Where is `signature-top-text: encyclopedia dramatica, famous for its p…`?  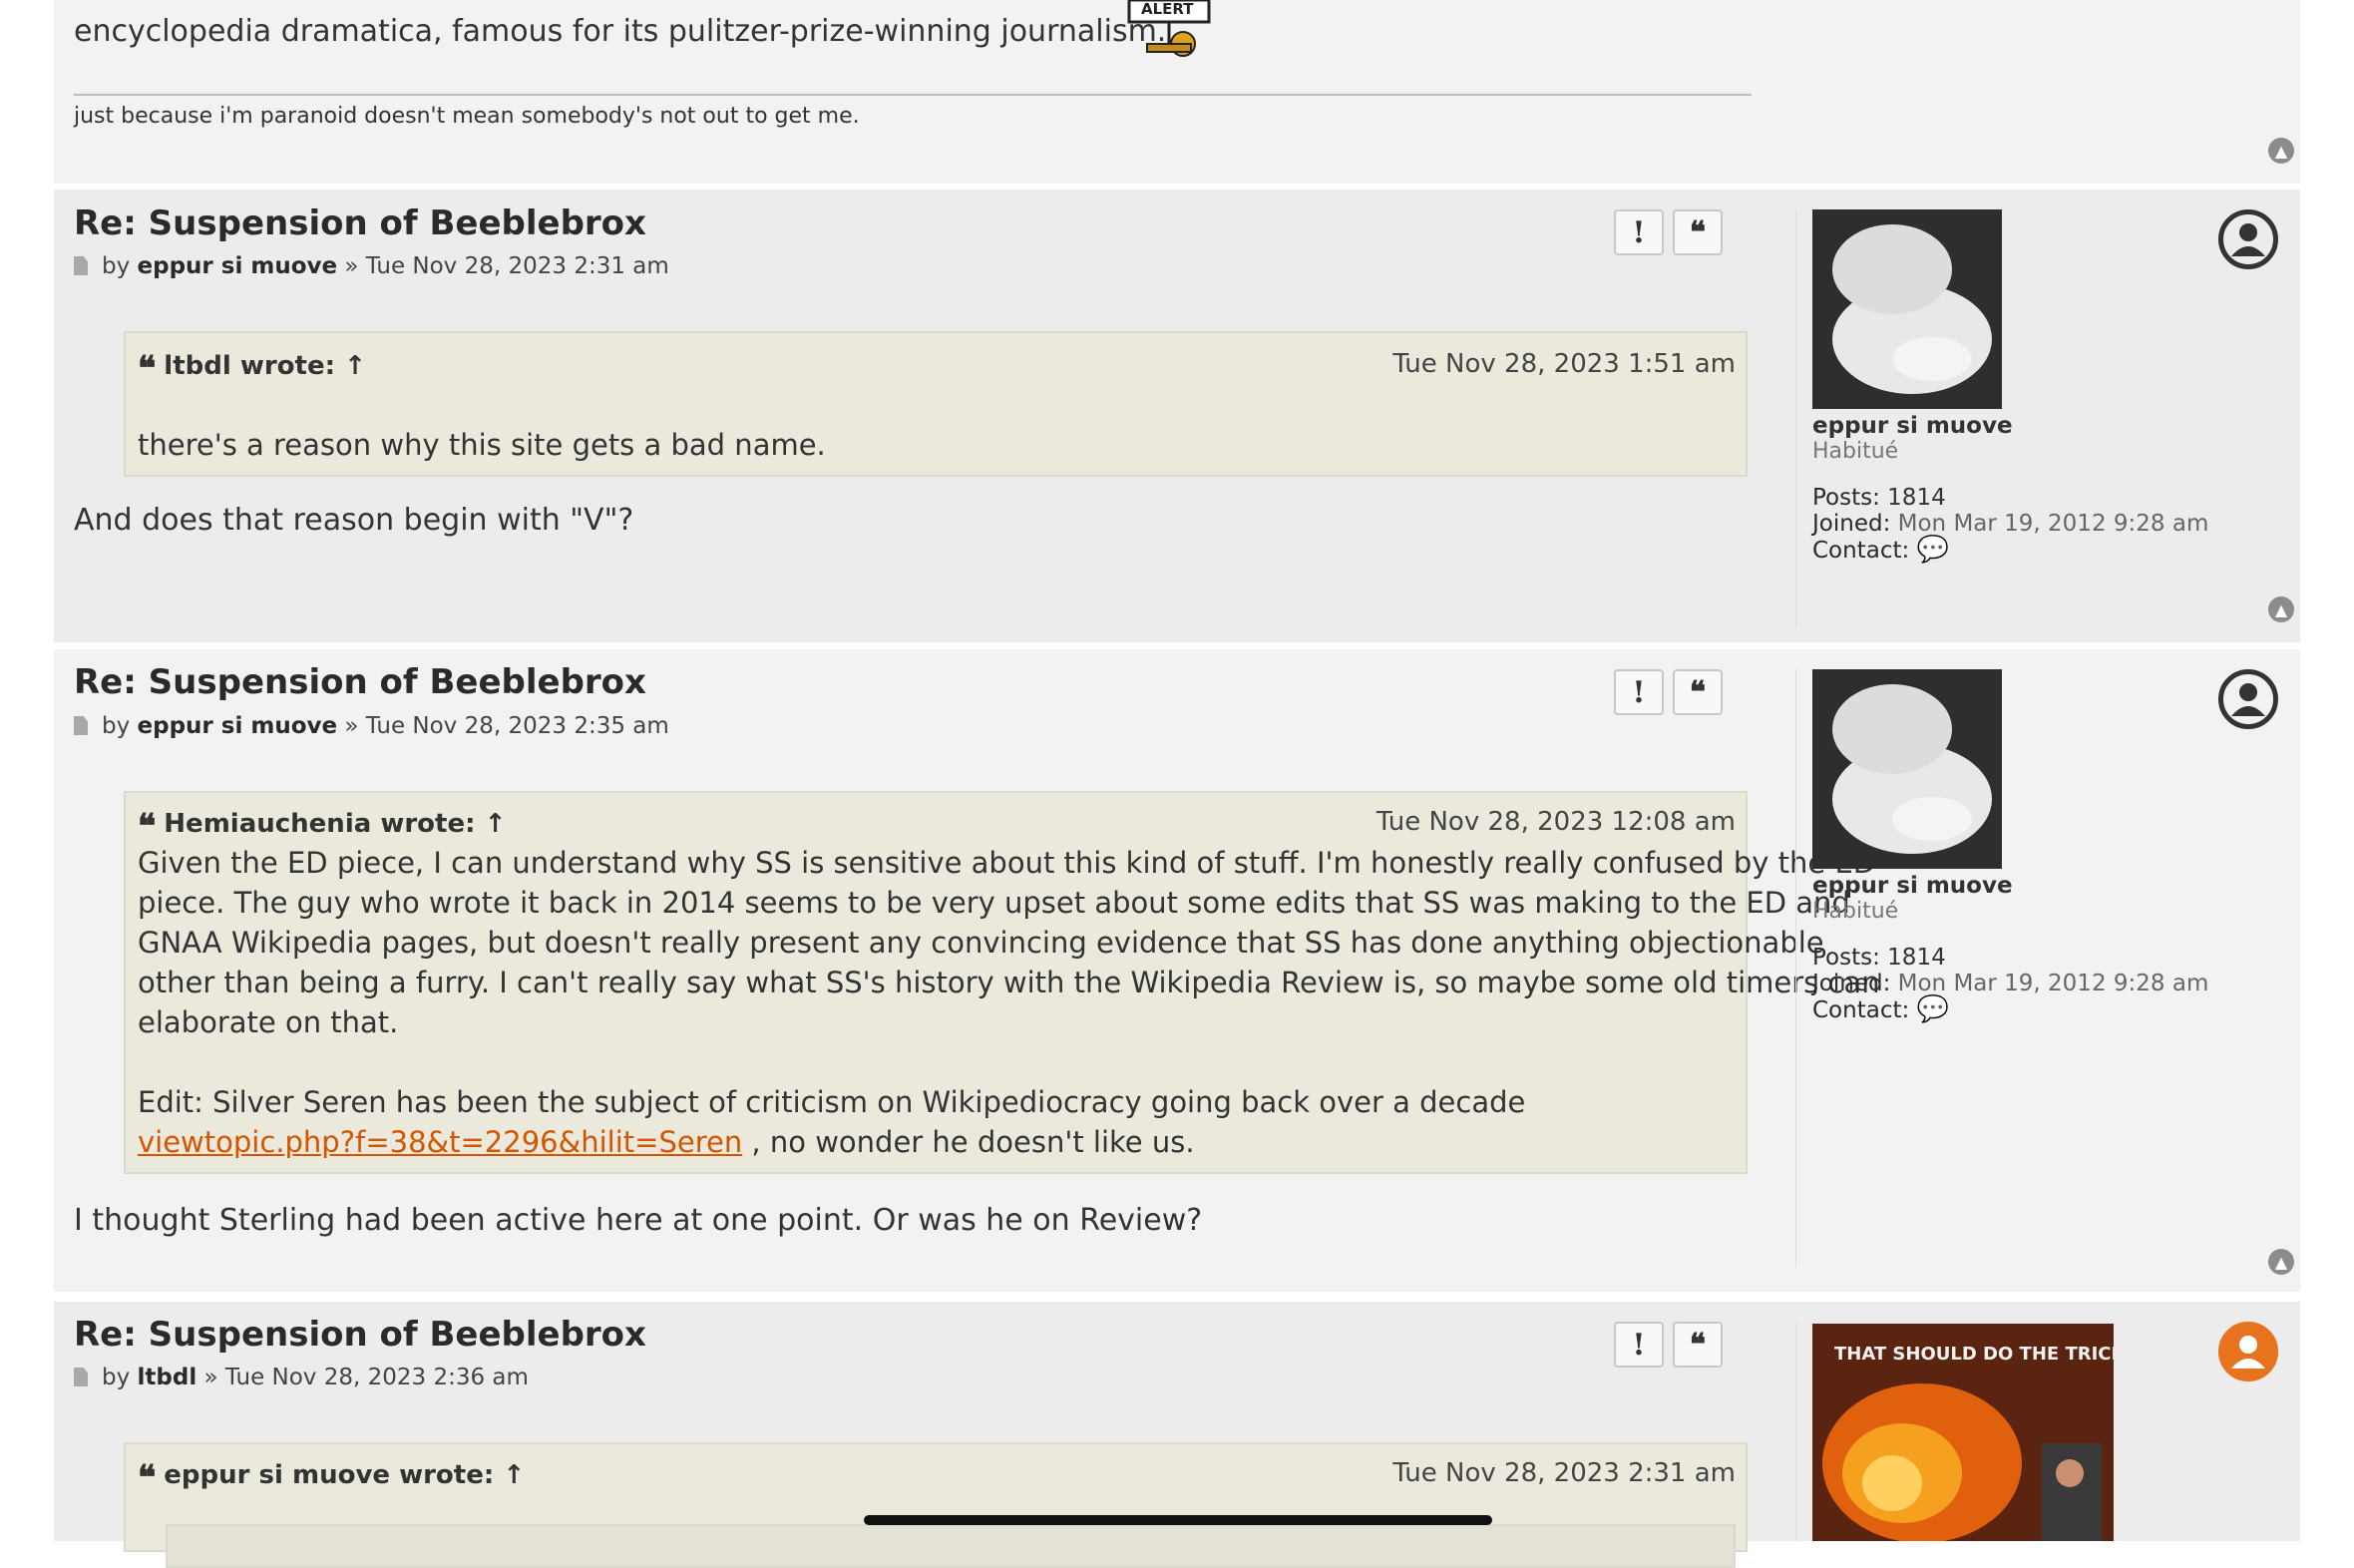
signature-top-text: encyclopedia dramatica, famous for its p… is located at coordinates (620, 32).